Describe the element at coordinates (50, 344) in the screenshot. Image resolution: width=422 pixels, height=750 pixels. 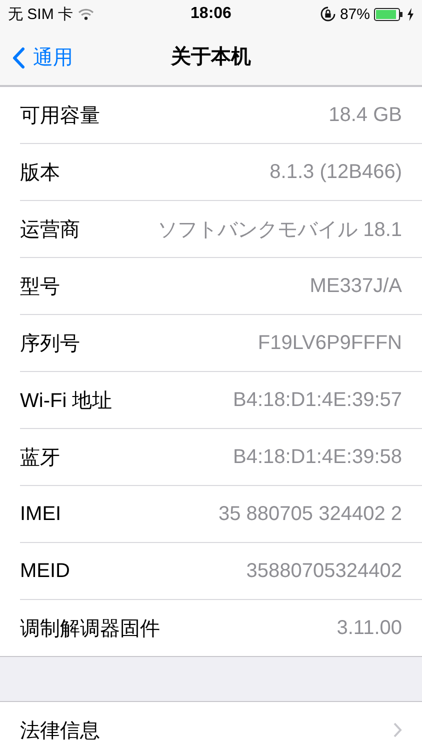
I see `row-label: 序列号` at that location.